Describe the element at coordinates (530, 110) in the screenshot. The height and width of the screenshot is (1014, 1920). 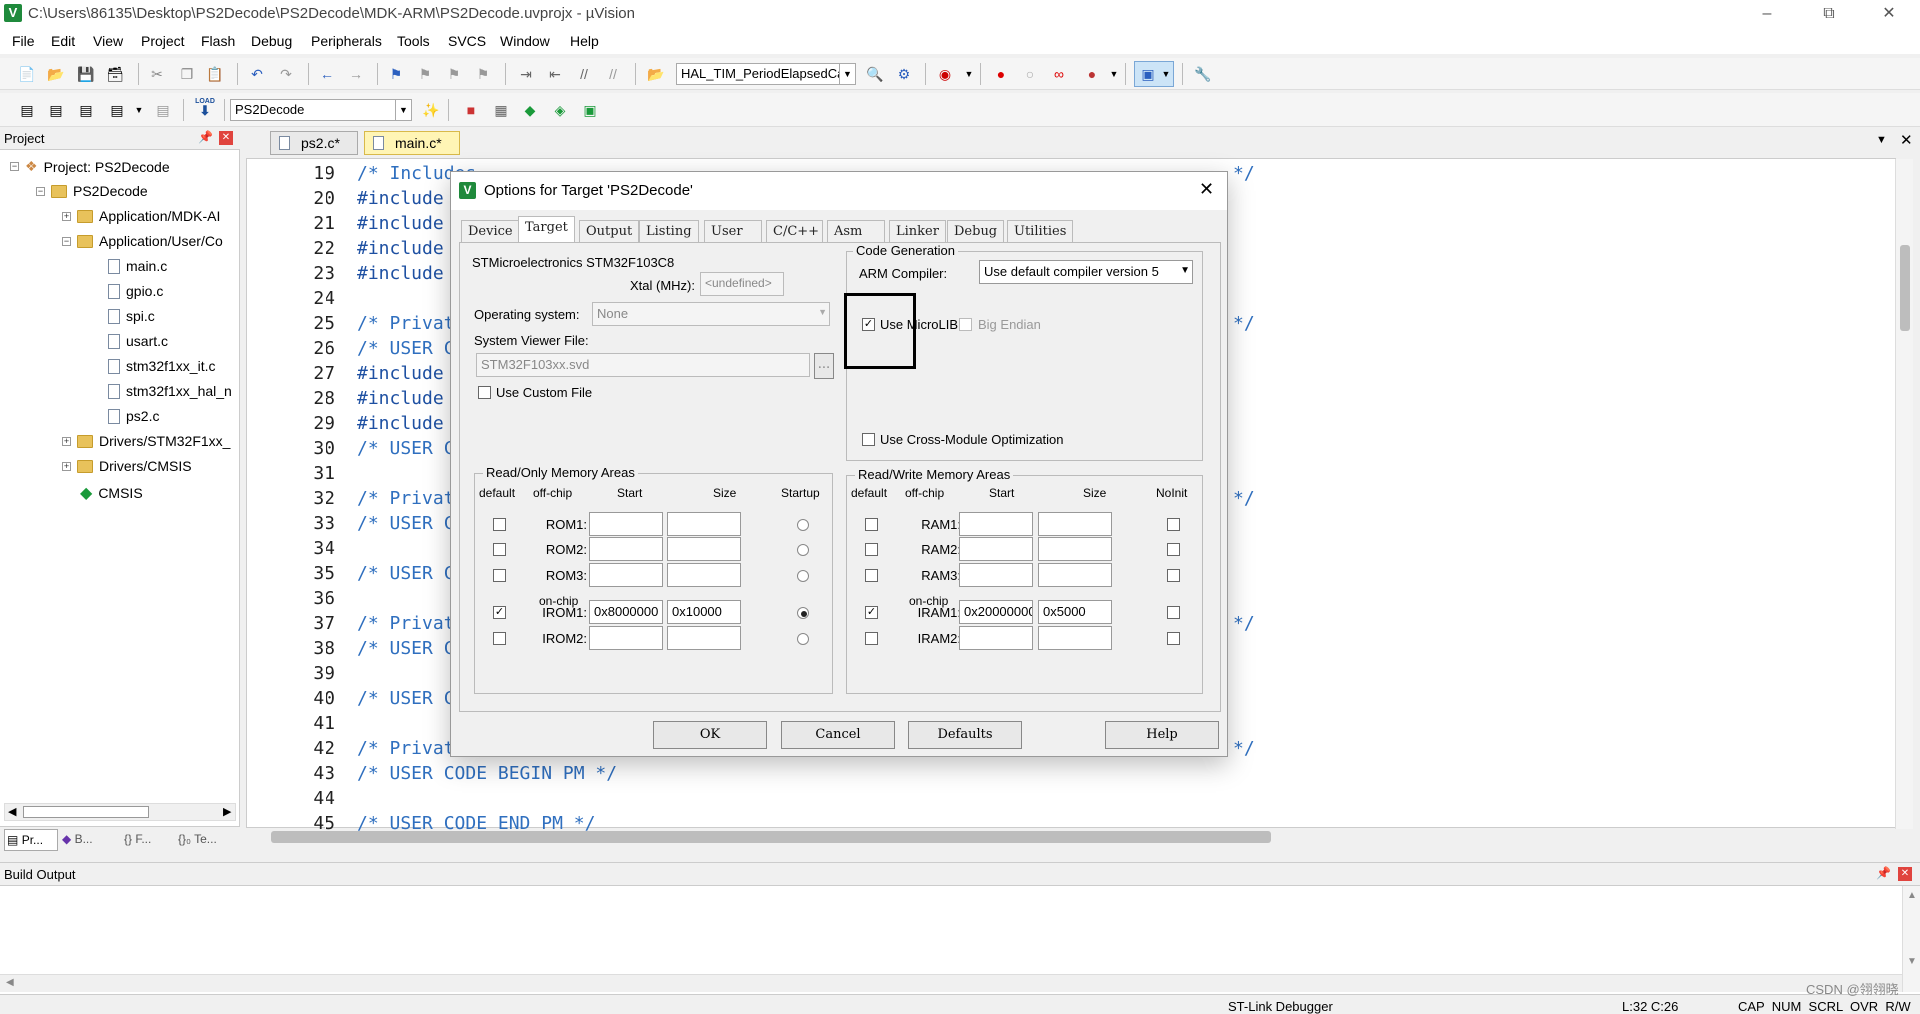
I see `manage-rte-icon: ◆` at that location.